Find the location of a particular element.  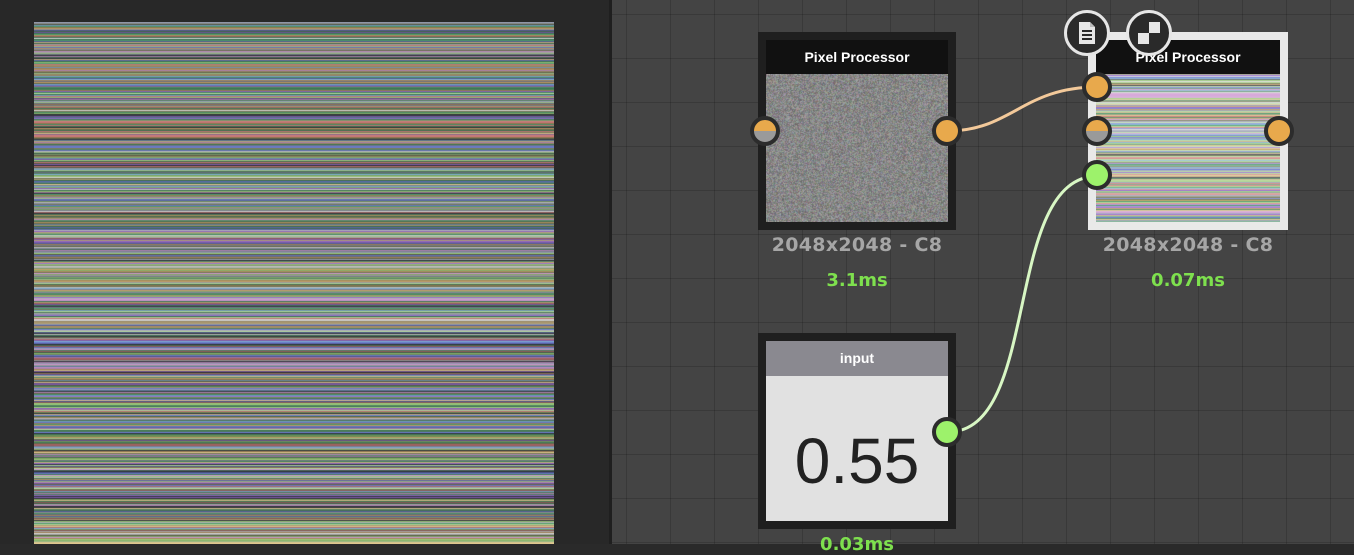

pixel-processor-node-1: Pixel Processor is located at coordinates (857, 131).